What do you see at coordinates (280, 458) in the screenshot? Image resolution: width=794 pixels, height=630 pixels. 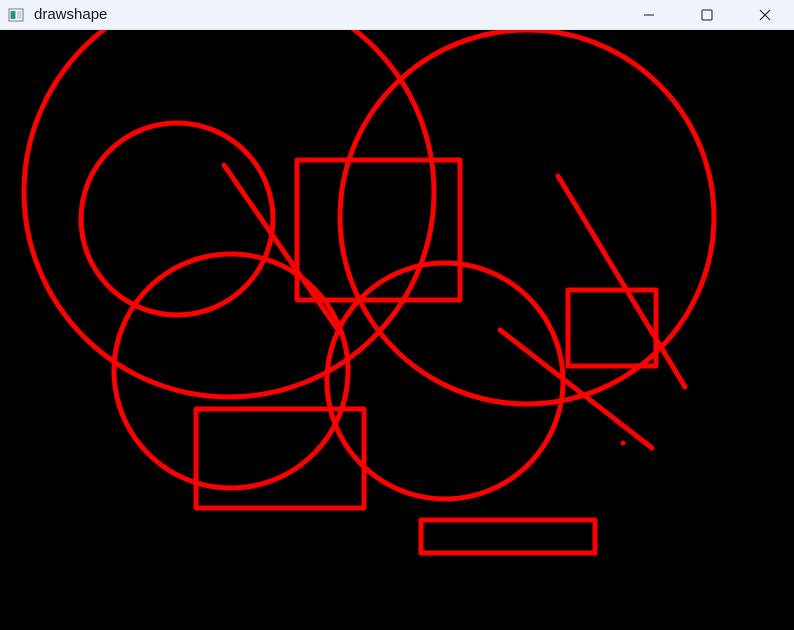 I see `shape-rect-lower-left` at bounding box center [280, 458].